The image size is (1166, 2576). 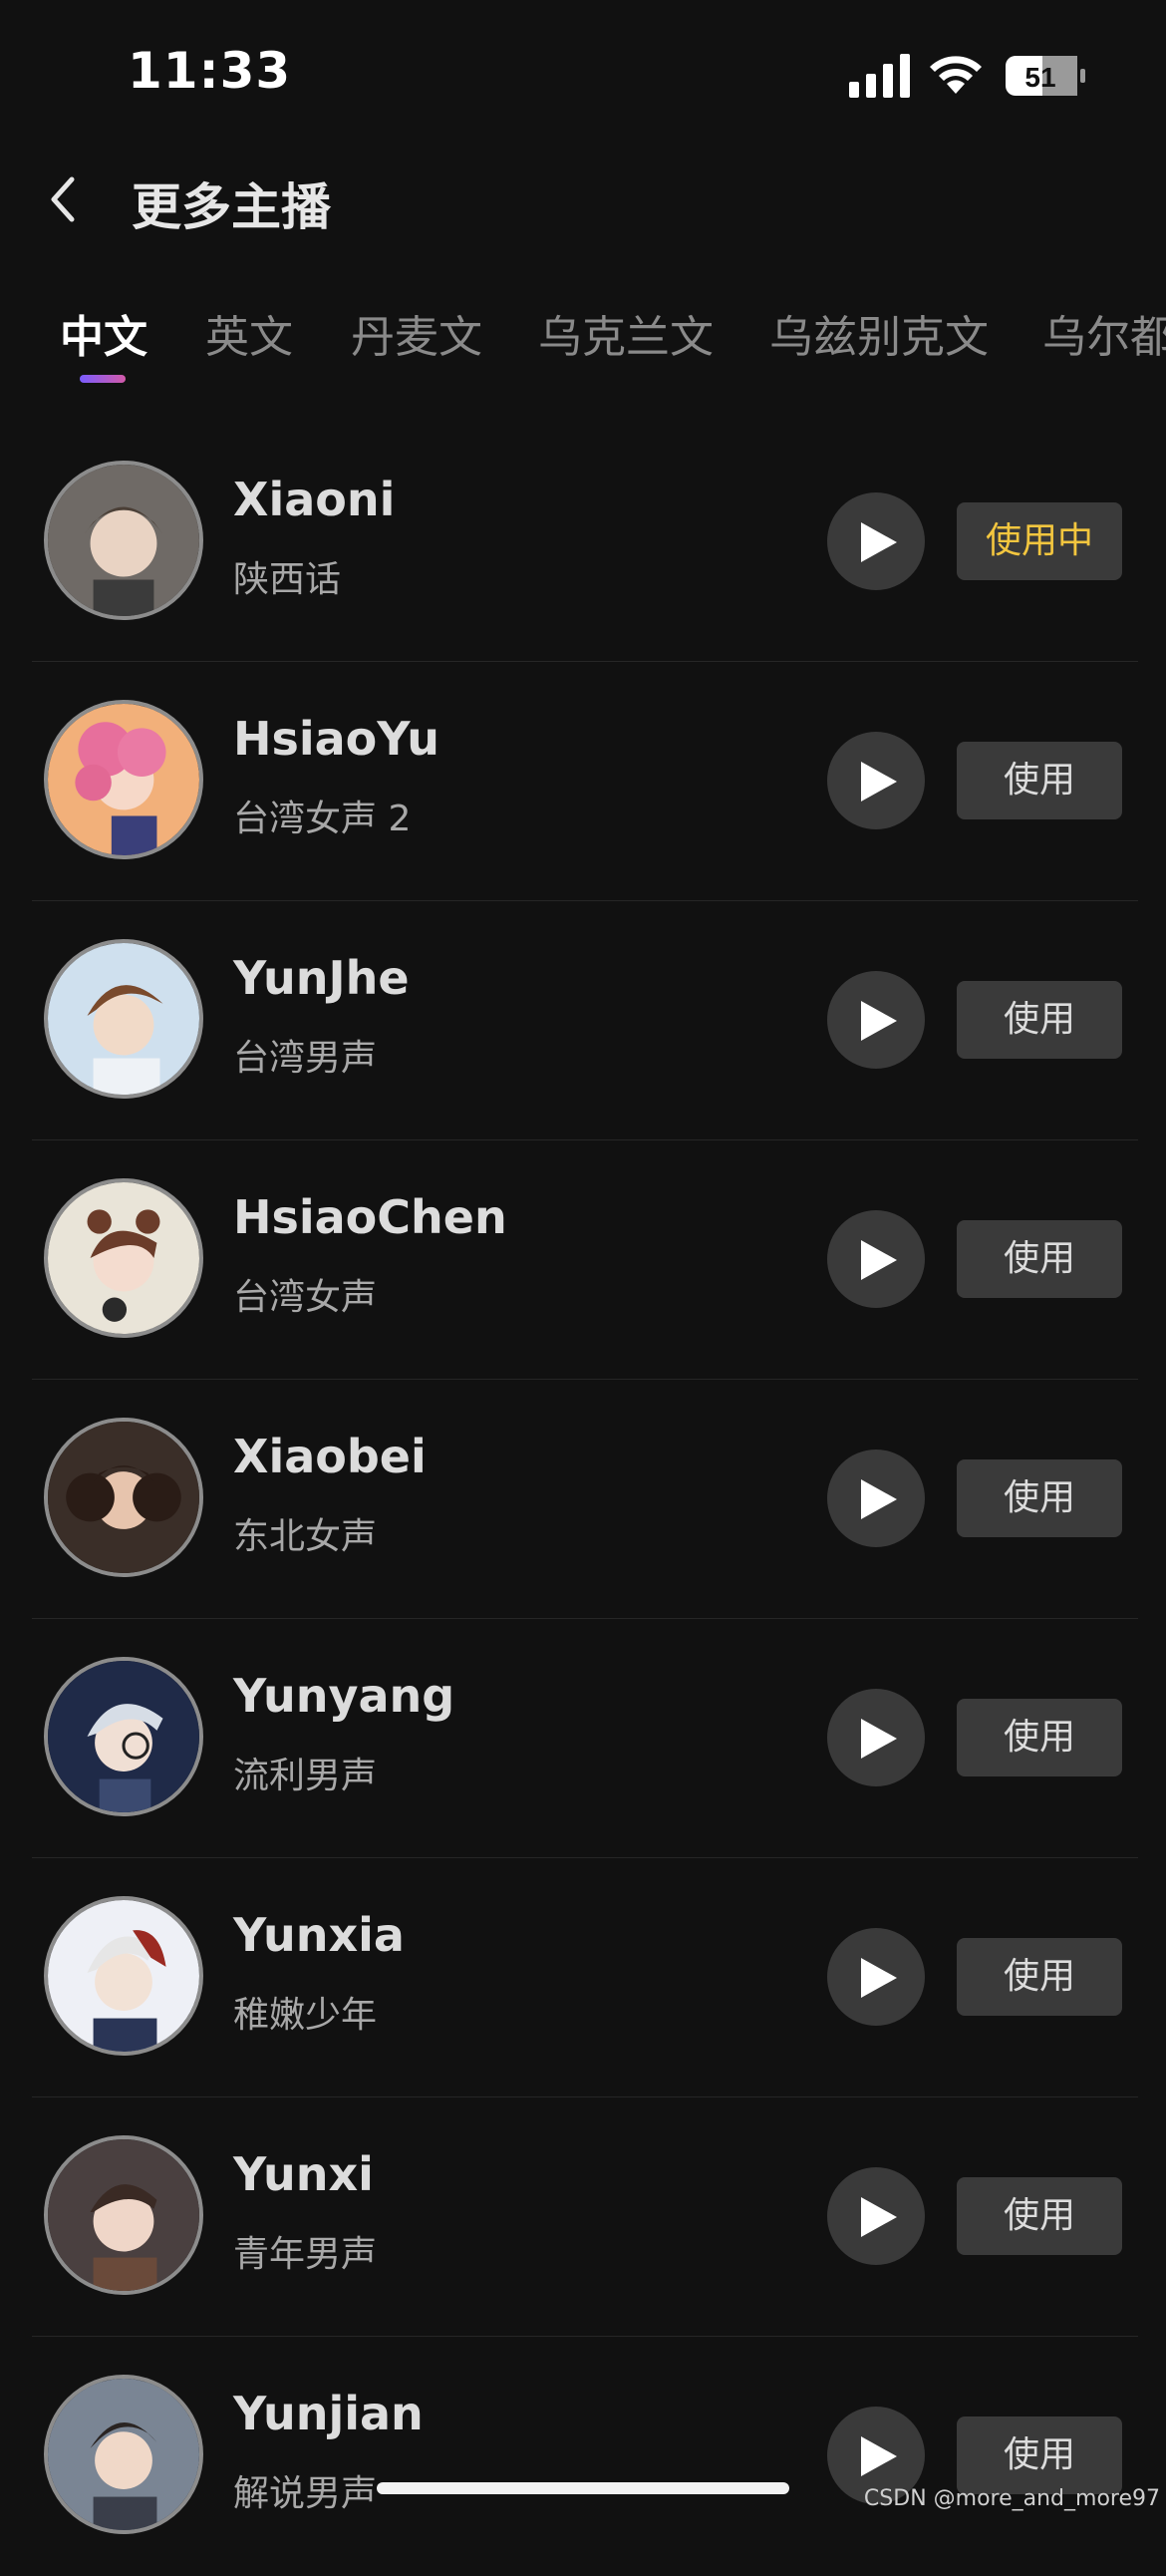 What do you see at coordinates (879, 333) in the screenshot?
I see `tab-uzbek: 乌兹别克文` at bounding box center [879, 333].